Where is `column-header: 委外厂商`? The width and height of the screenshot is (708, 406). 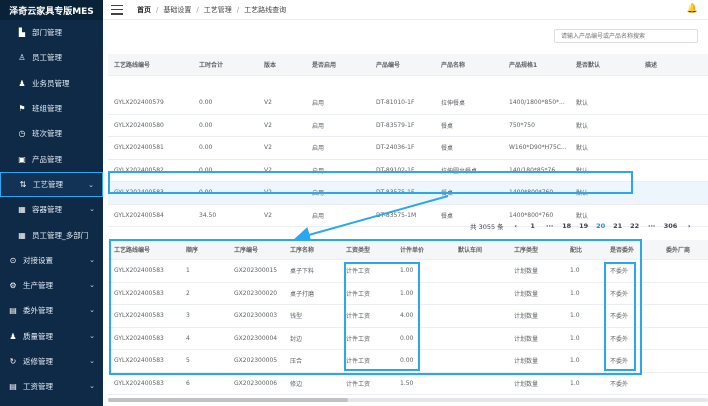
column-header: 委外厂商 is located at coordinates (678, 249).